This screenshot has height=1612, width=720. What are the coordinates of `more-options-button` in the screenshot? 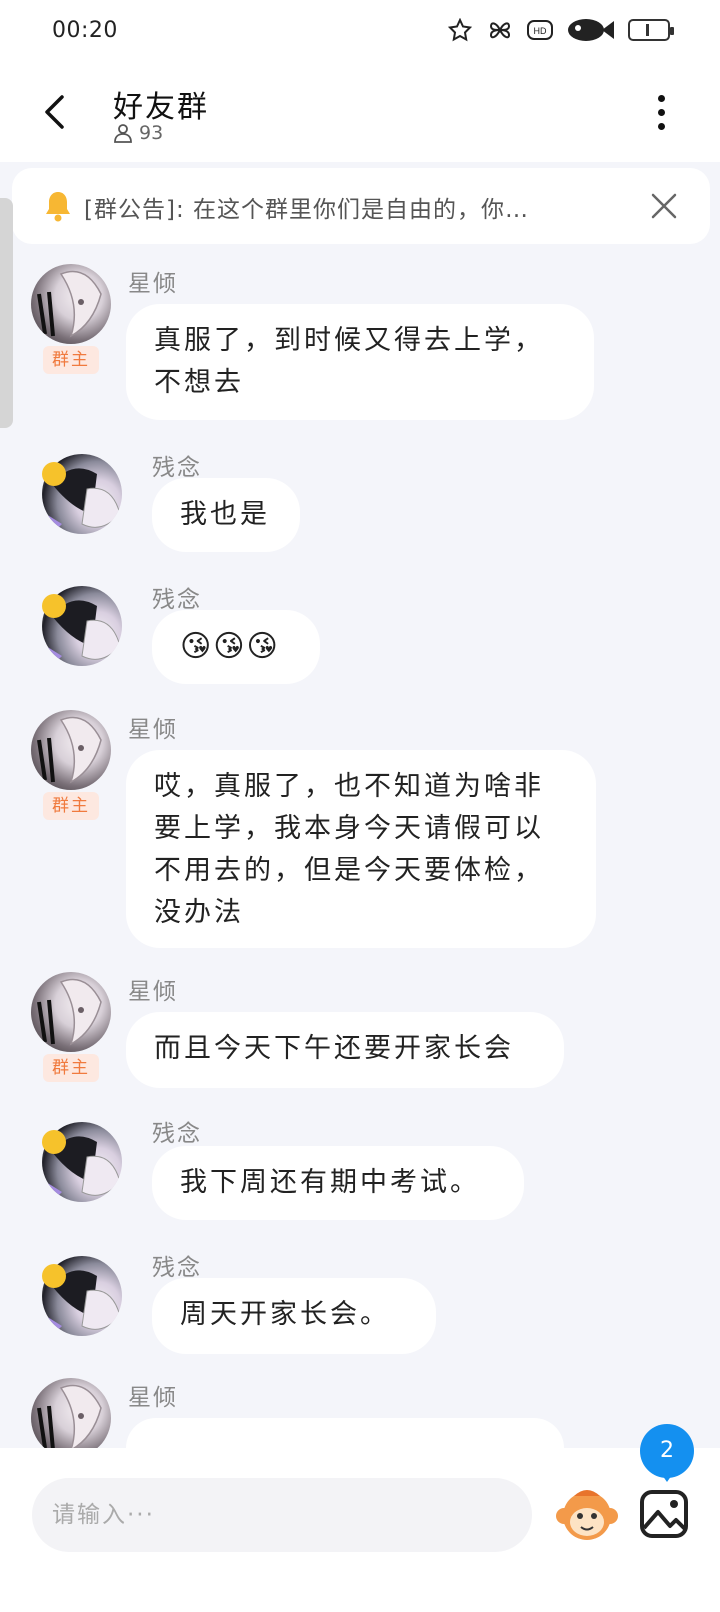 It's located at (661, 112).